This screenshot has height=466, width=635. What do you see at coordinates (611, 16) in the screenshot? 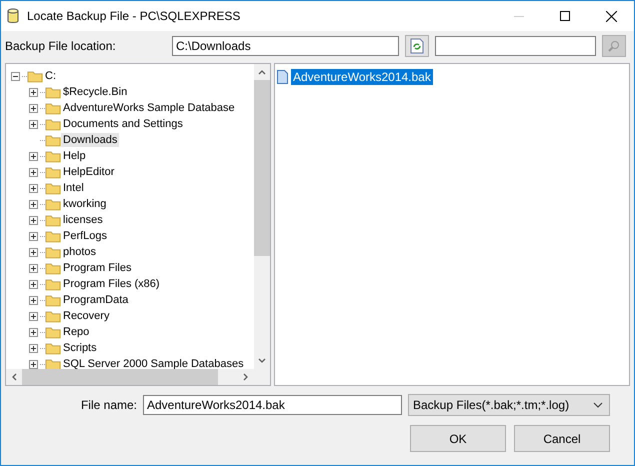
I see `close-icon` at bounding box center [611, 16].